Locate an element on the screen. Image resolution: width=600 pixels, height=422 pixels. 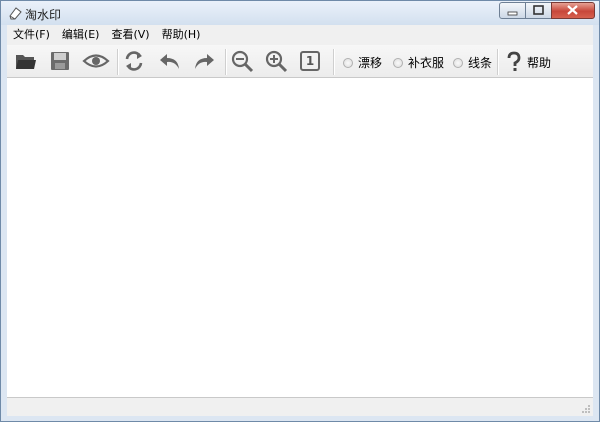
window-title: 淘水印 is located at coordinates (43, 15).